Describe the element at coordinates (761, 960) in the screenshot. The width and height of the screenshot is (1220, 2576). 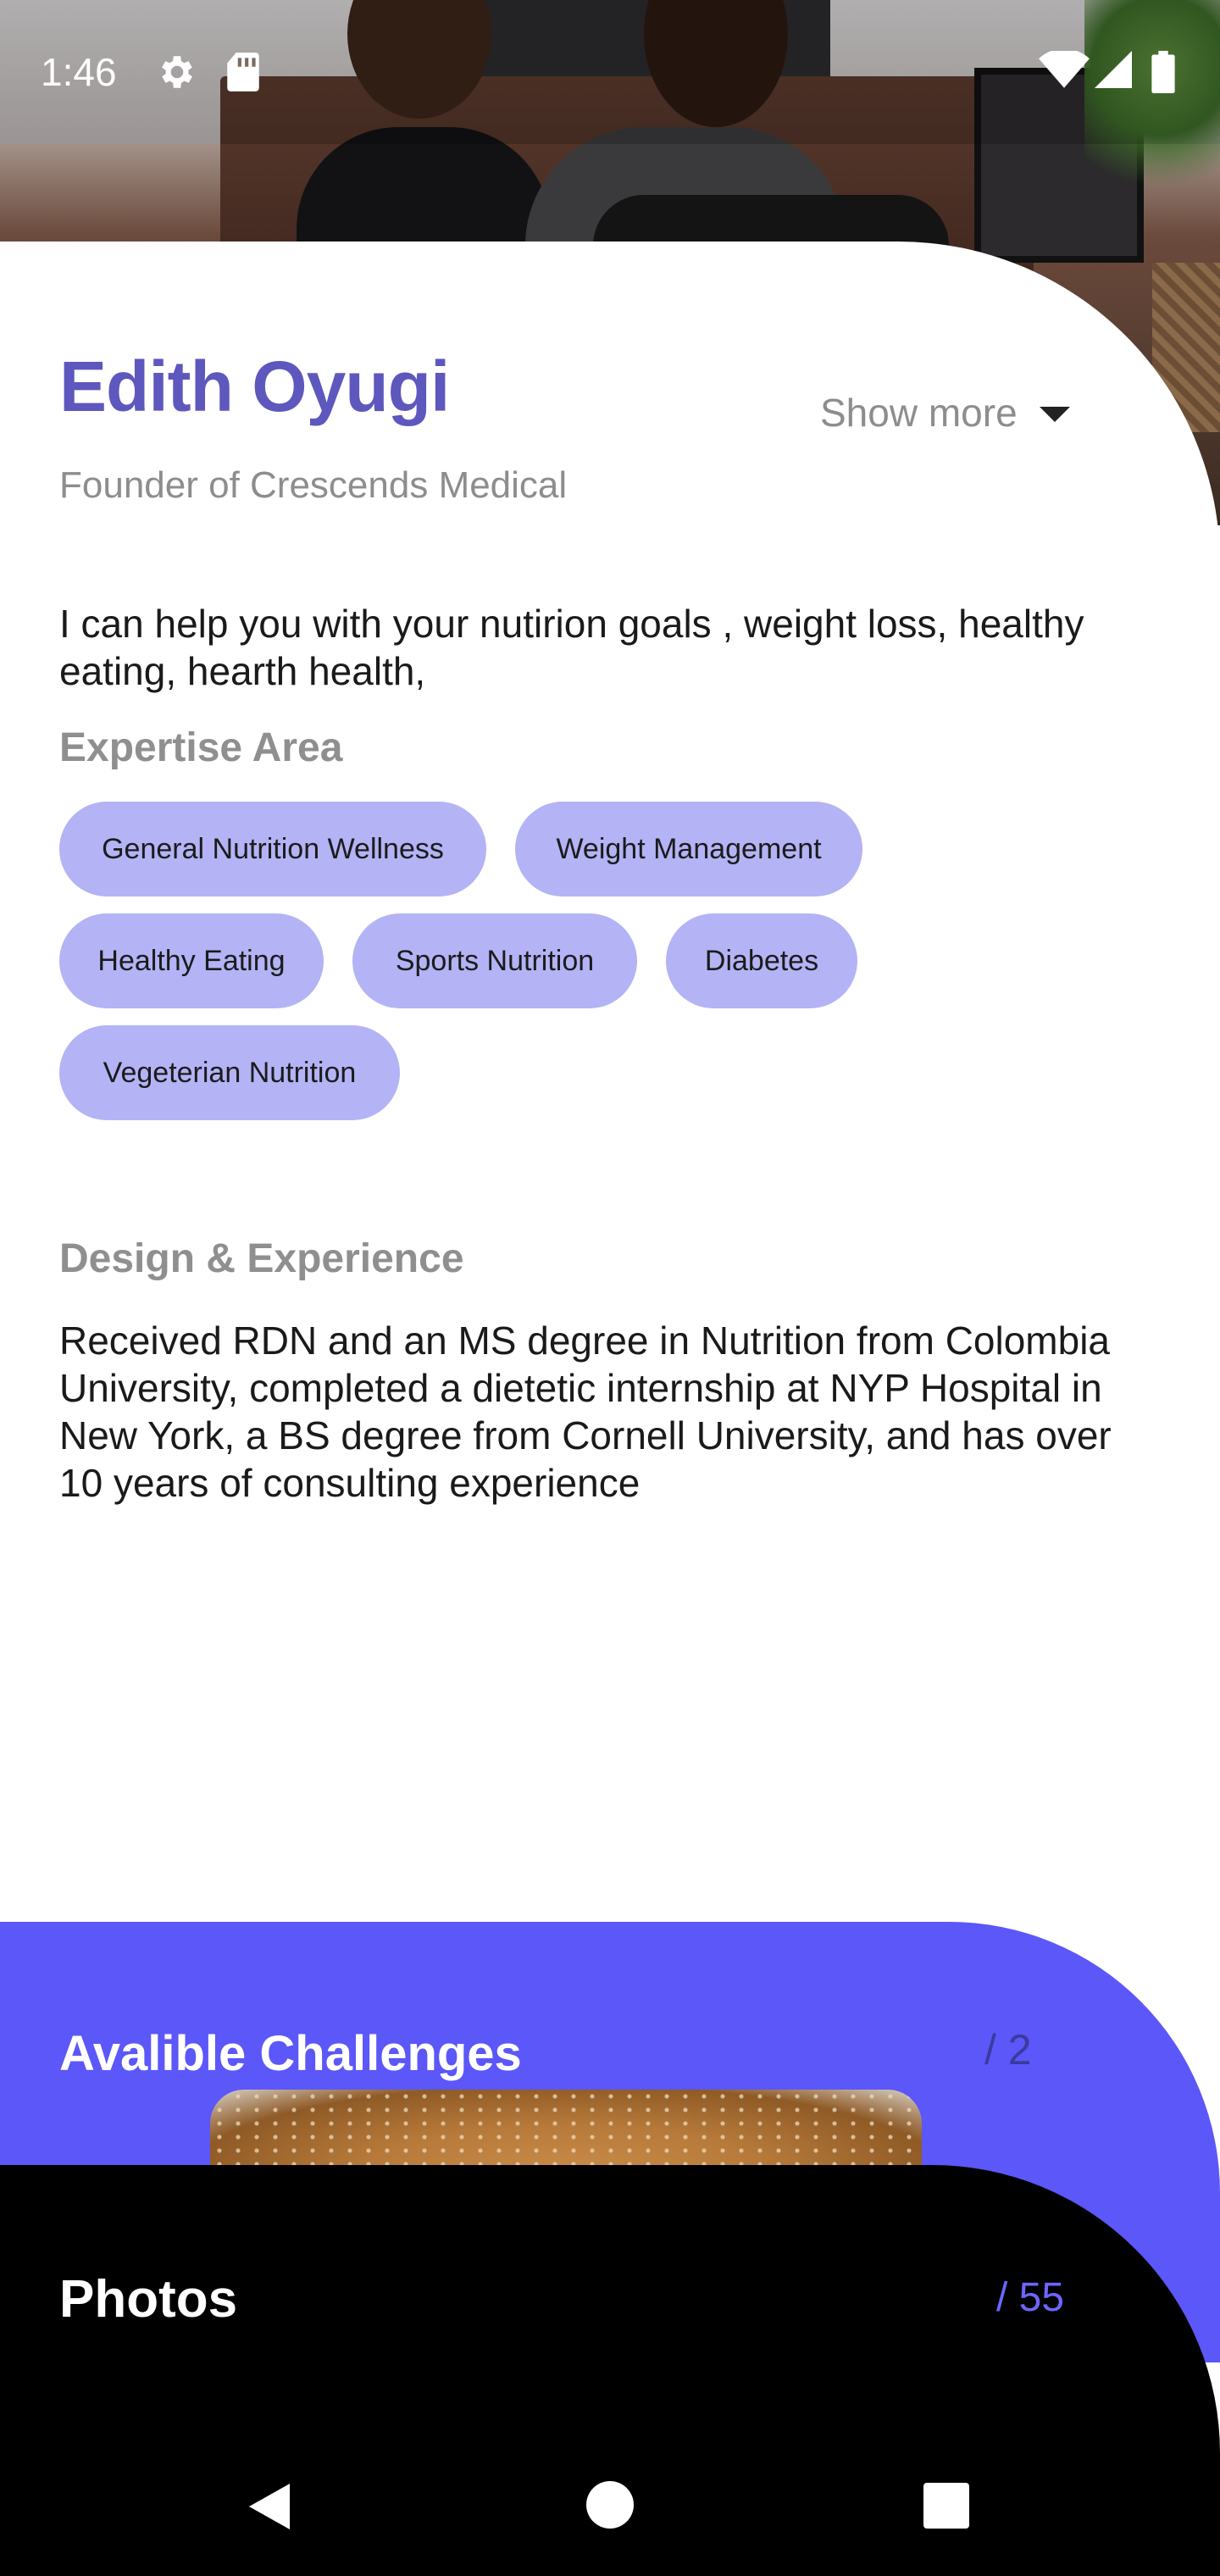
I see `expertise-chip: Diabetes` at that location.